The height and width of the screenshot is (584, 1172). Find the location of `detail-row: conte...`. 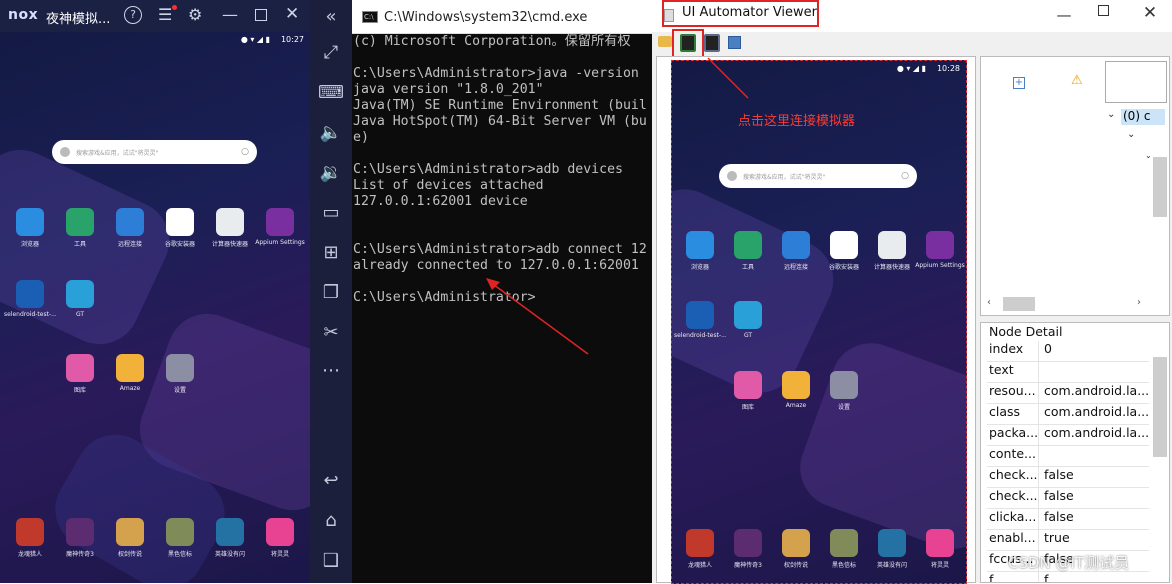

detail-row: conte... is located at coordinates (1068, 456).